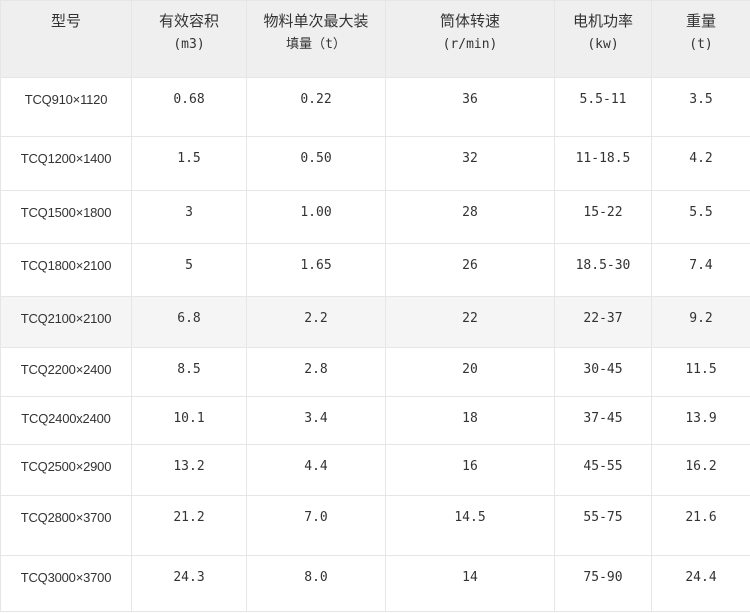  What do you see at coordinates (189, 270) in the screenshot?
I see `cell-volume: 5` at bounding box center [189, 270].